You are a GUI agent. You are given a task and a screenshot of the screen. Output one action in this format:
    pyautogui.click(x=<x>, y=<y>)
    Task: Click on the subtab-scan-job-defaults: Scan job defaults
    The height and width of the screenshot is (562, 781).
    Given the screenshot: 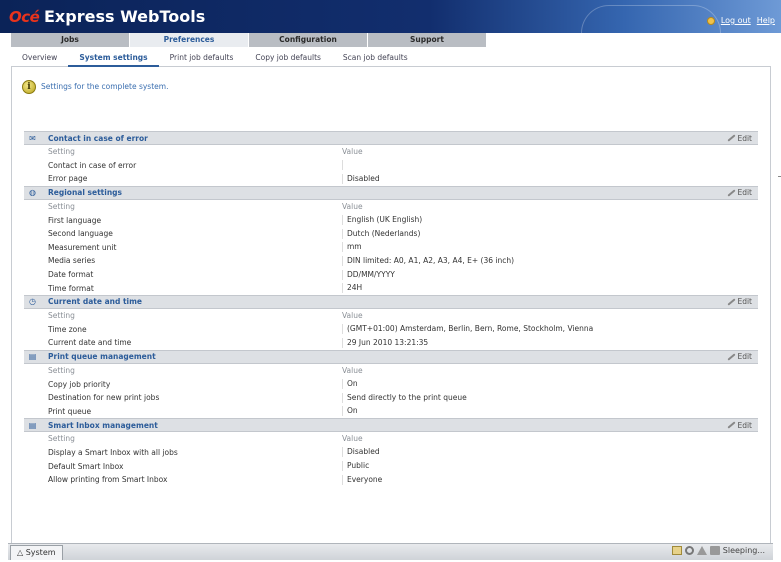 What is the action you would take?
    pyautogui.click(x=375, y=57)
    